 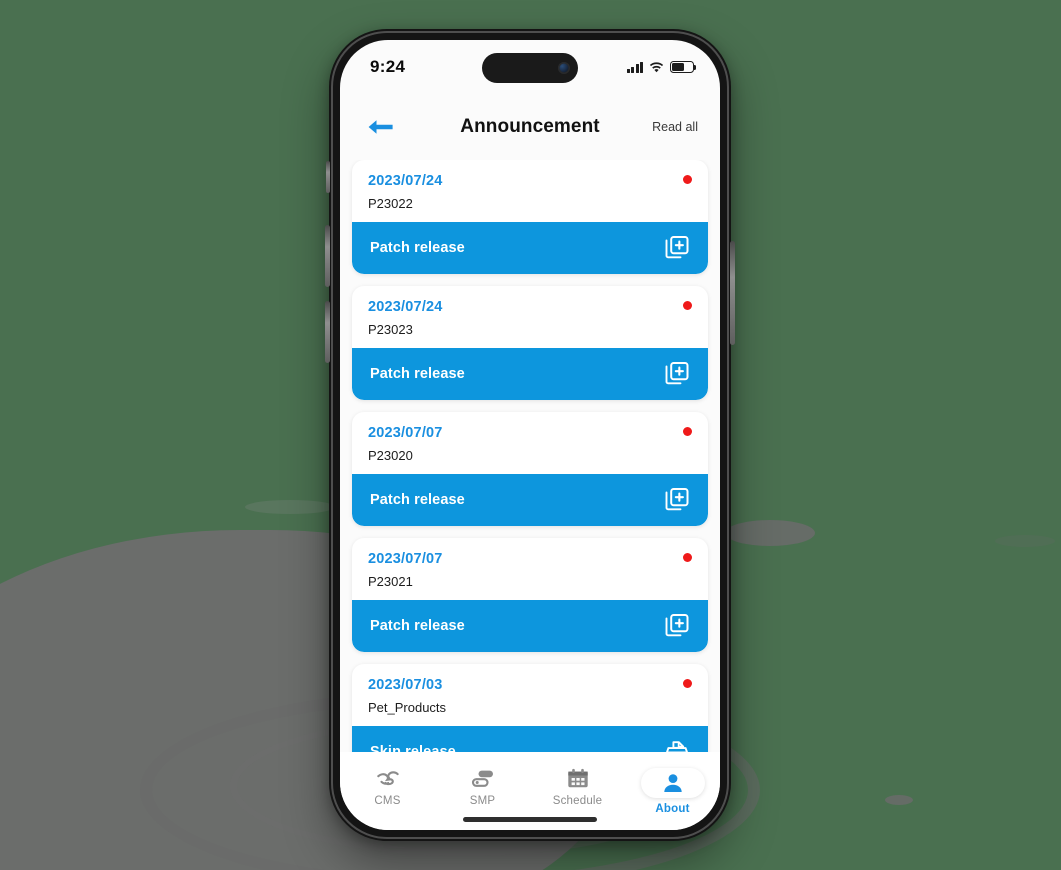 I want to click on tab-label: Schedule, so click(x=577, y=801).